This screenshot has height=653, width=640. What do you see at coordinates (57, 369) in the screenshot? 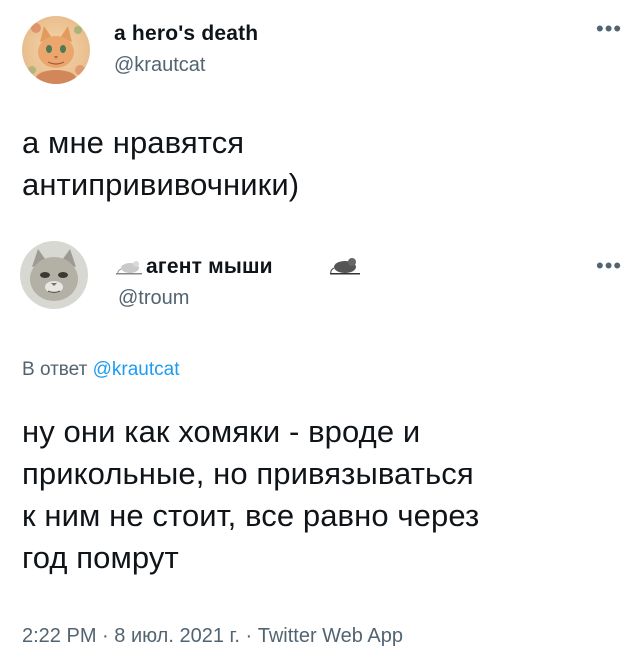
I see `reply-prefix: В ответ` at bounding box center [57, 369].